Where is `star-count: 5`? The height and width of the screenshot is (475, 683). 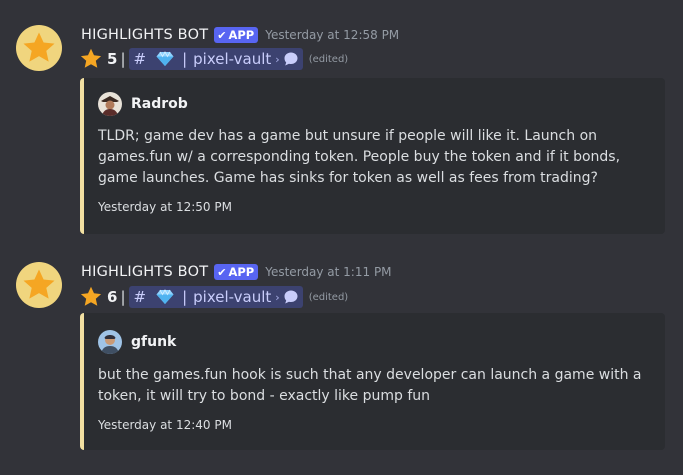
star-count: 5 is located at coordinates (112, 59).